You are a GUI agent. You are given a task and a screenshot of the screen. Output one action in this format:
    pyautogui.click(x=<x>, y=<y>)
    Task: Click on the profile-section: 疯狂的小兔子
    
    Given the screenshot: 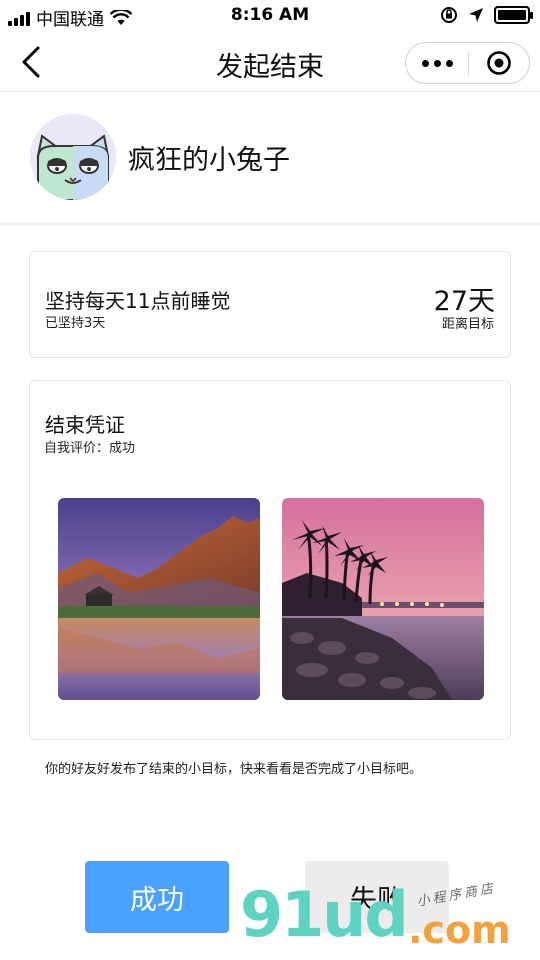 What is the action you would take?
    pyautogui.click(x=270, y=159)
    